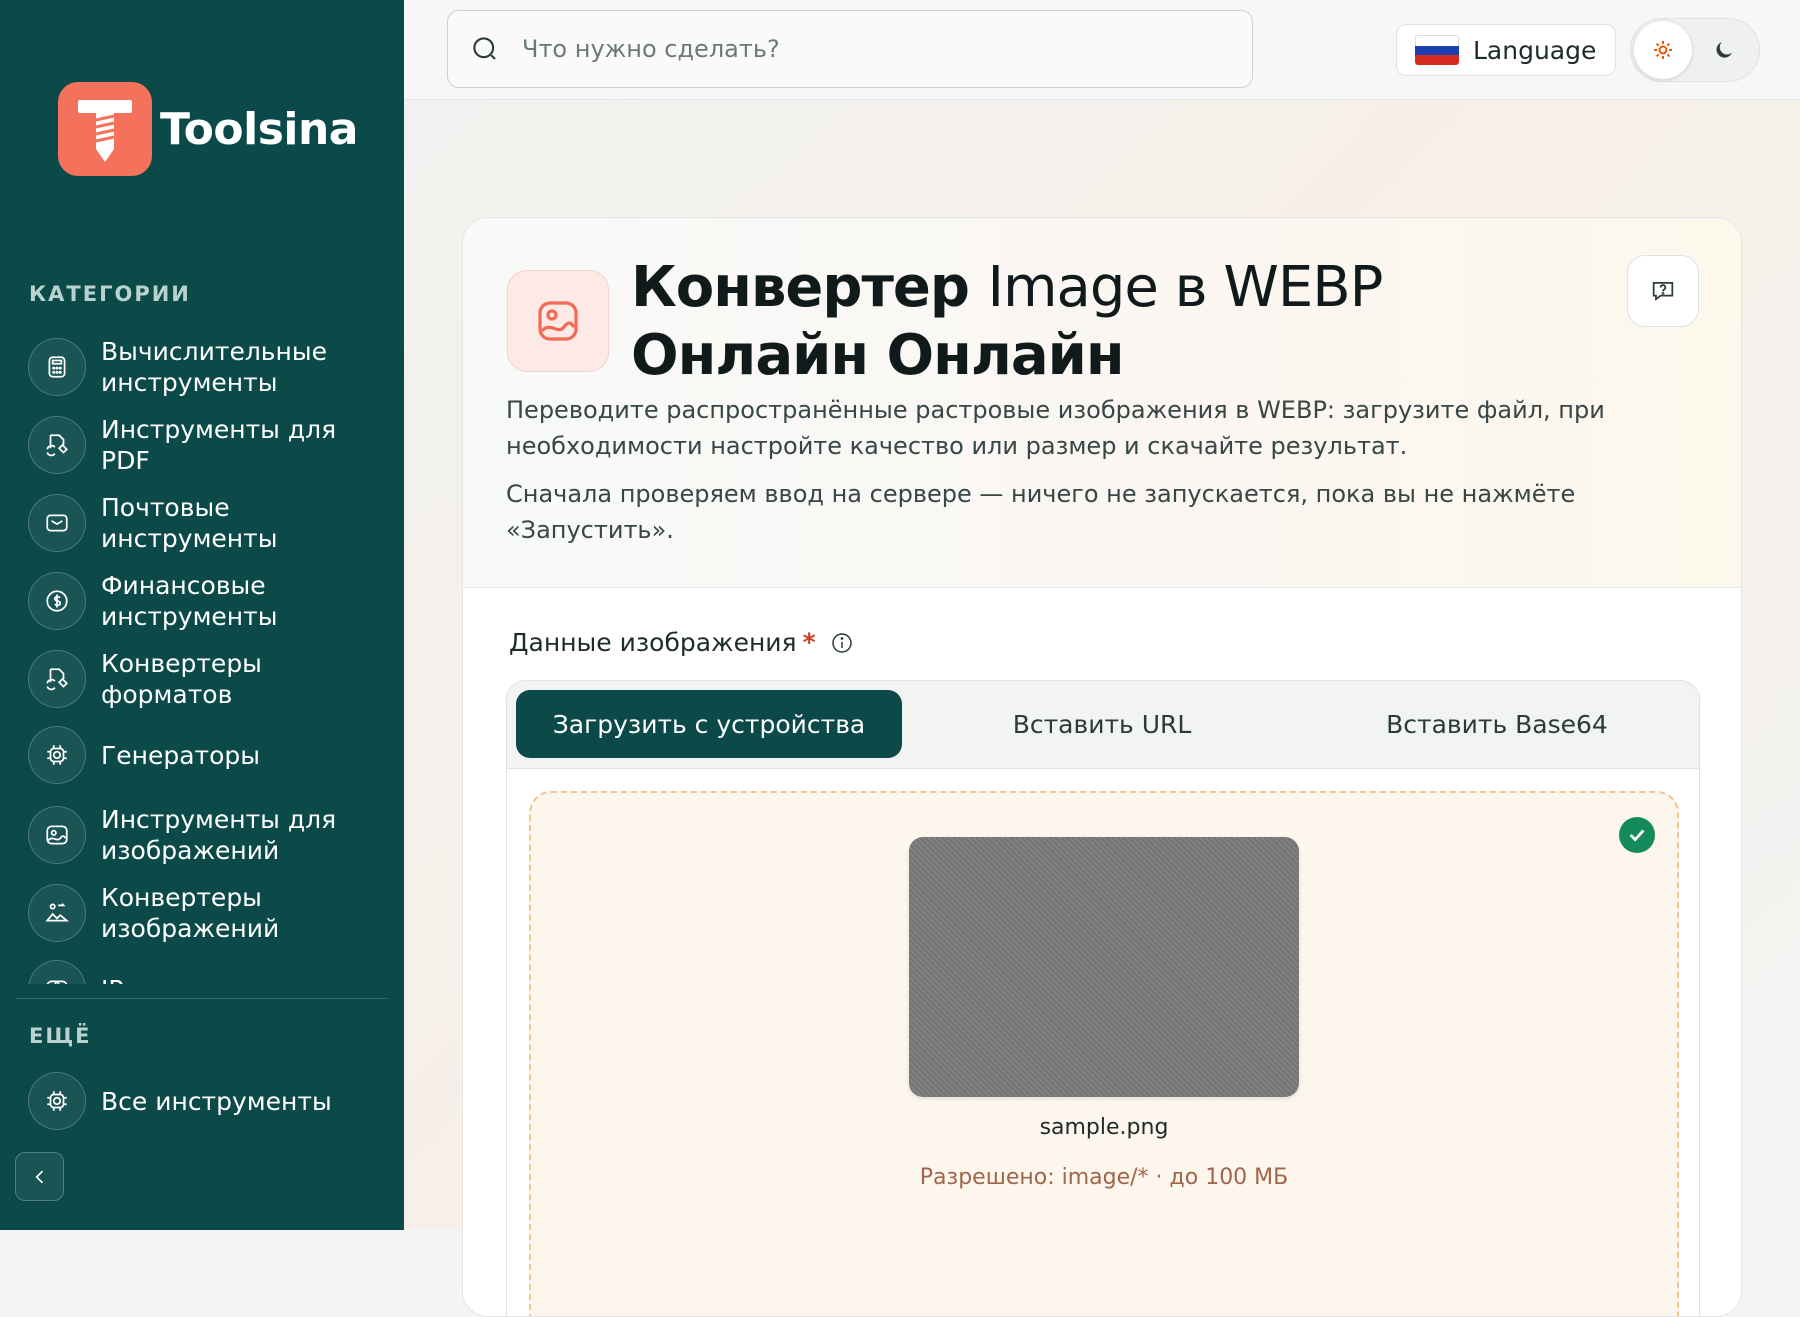 The width and height of the screenshot is (1800, 1317). I want to click on sidebar-item-label: Финансовые инструменты, so click(189, 601).